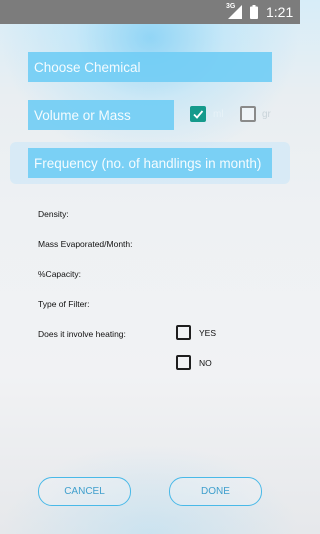 Image resolution: width=320 pixels, height=534 pixels. What do you see at coordinates (205, 363) in the screenshot?
I see `heating-no-label: NO` at bounding box center [205, 363].